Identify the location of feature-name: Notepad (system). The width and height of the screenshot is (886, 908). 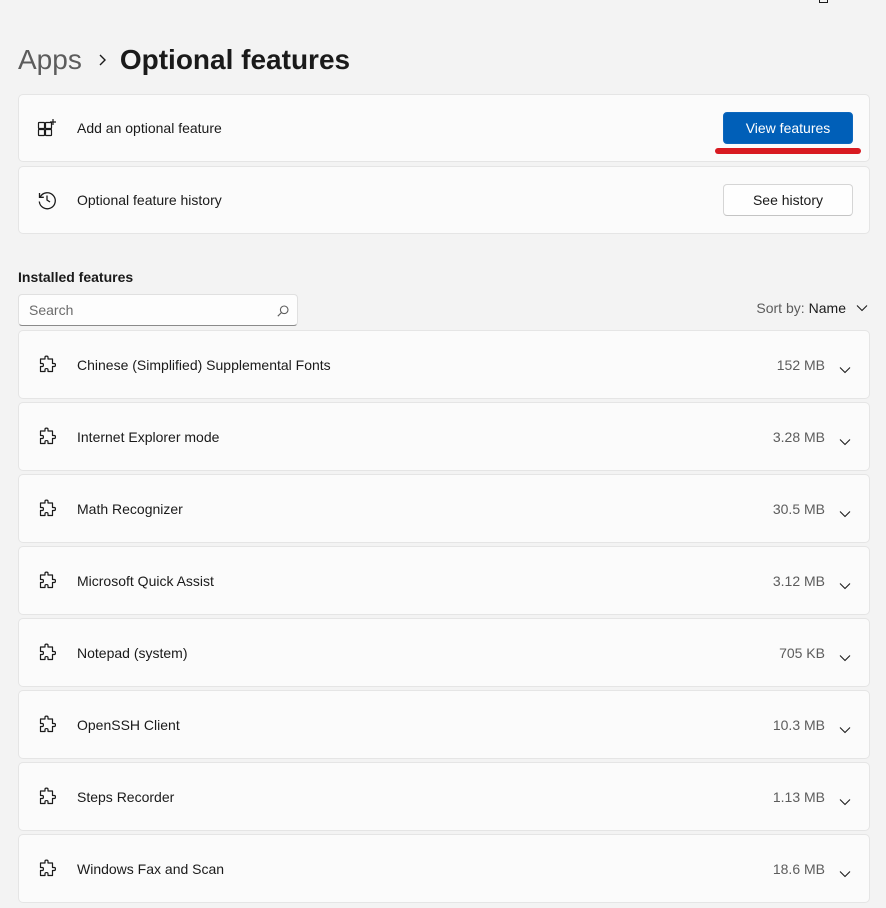
(132, 652).